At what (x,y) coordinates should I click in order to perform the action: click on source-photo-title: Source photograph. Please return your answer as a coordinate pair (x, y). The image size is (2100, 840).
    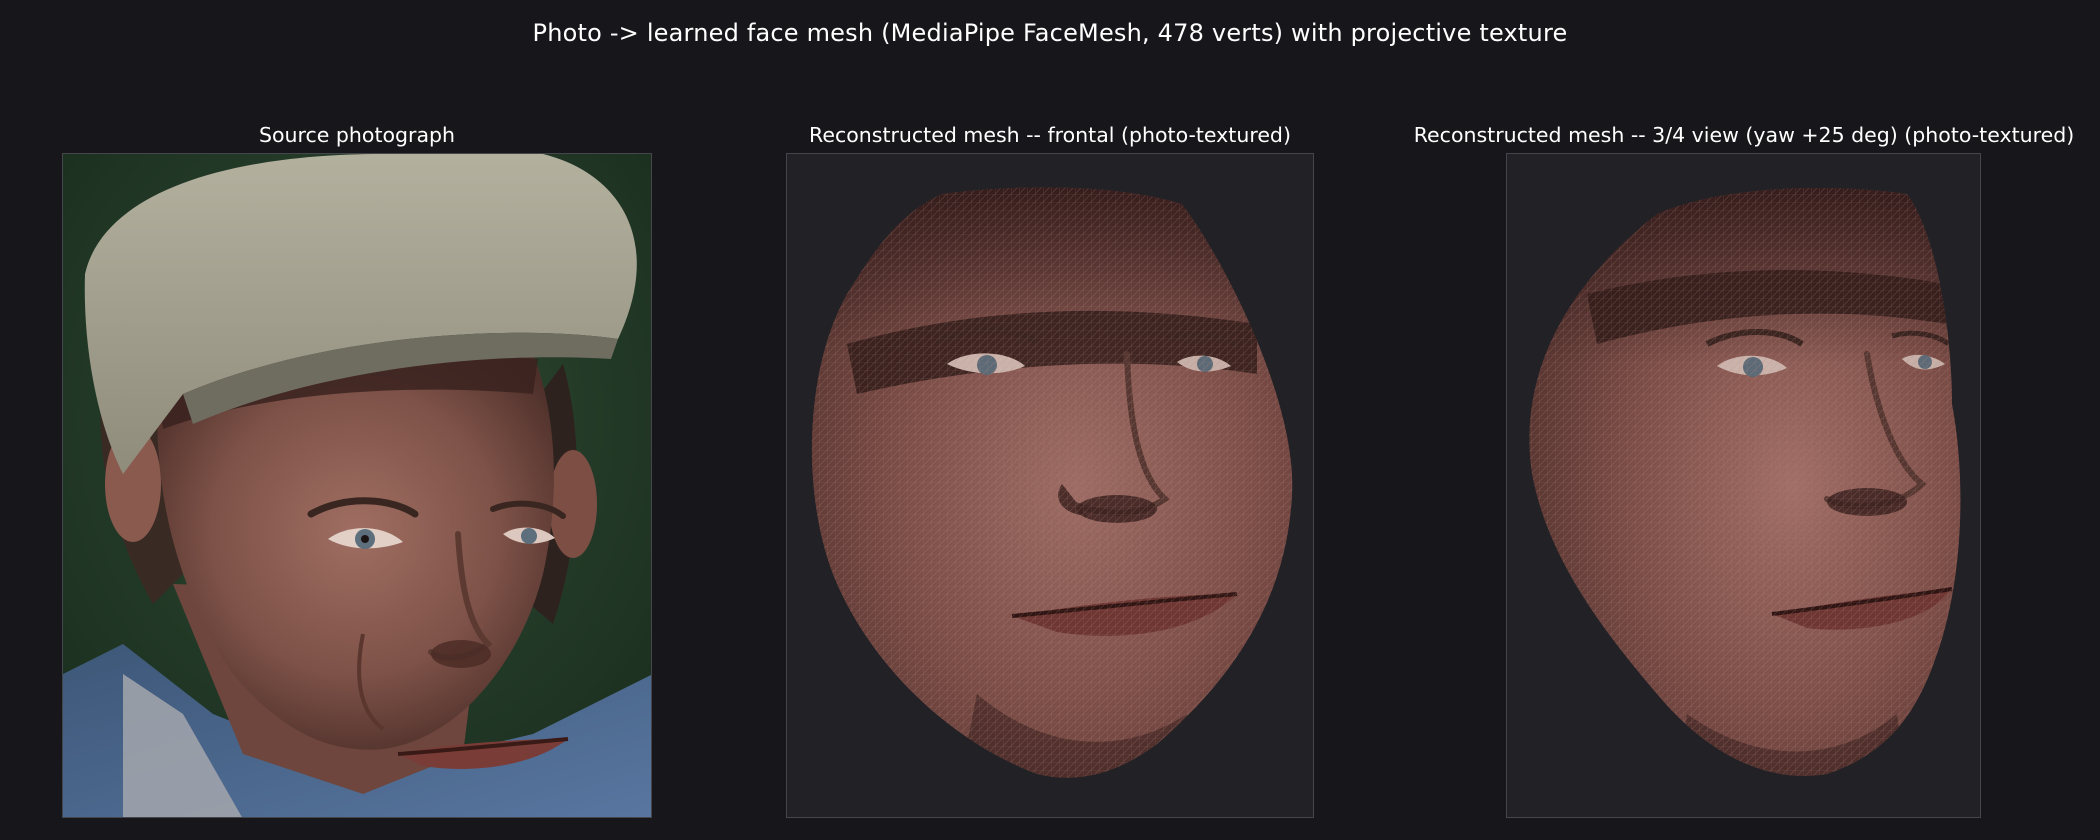
    Looking at the image, I should click on (357, 135).